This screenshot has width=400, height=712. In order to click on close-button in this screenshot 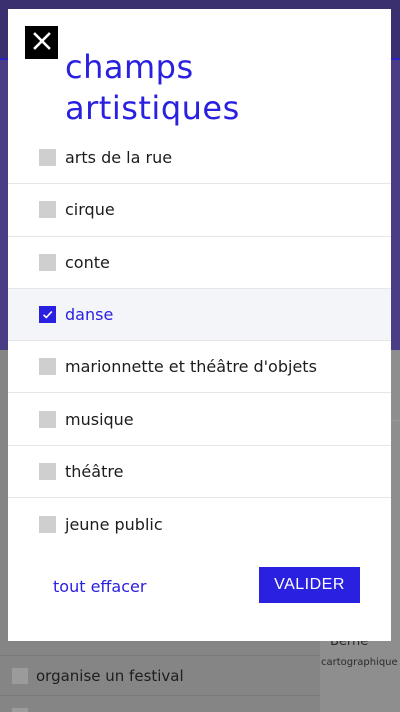, I will do `click(41, 42)`.